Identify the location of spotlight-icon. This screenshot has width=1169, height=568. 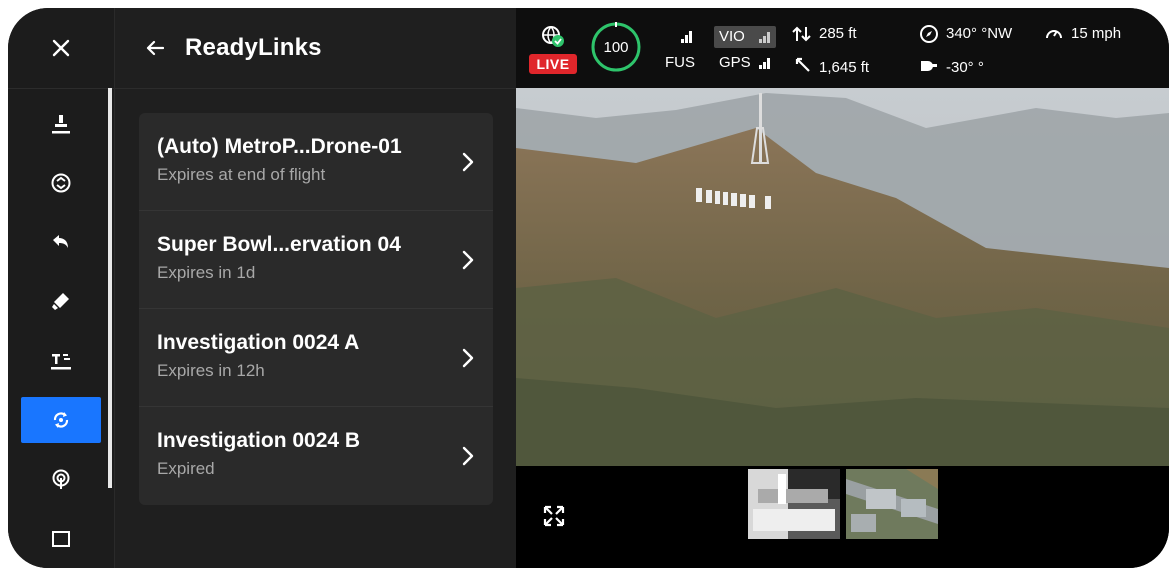
(60, 301).